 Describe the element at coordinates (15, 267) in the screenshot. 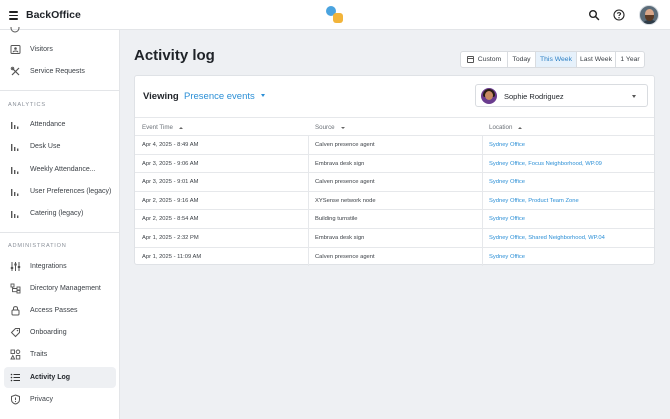

I see `integrations-icon` at that location.